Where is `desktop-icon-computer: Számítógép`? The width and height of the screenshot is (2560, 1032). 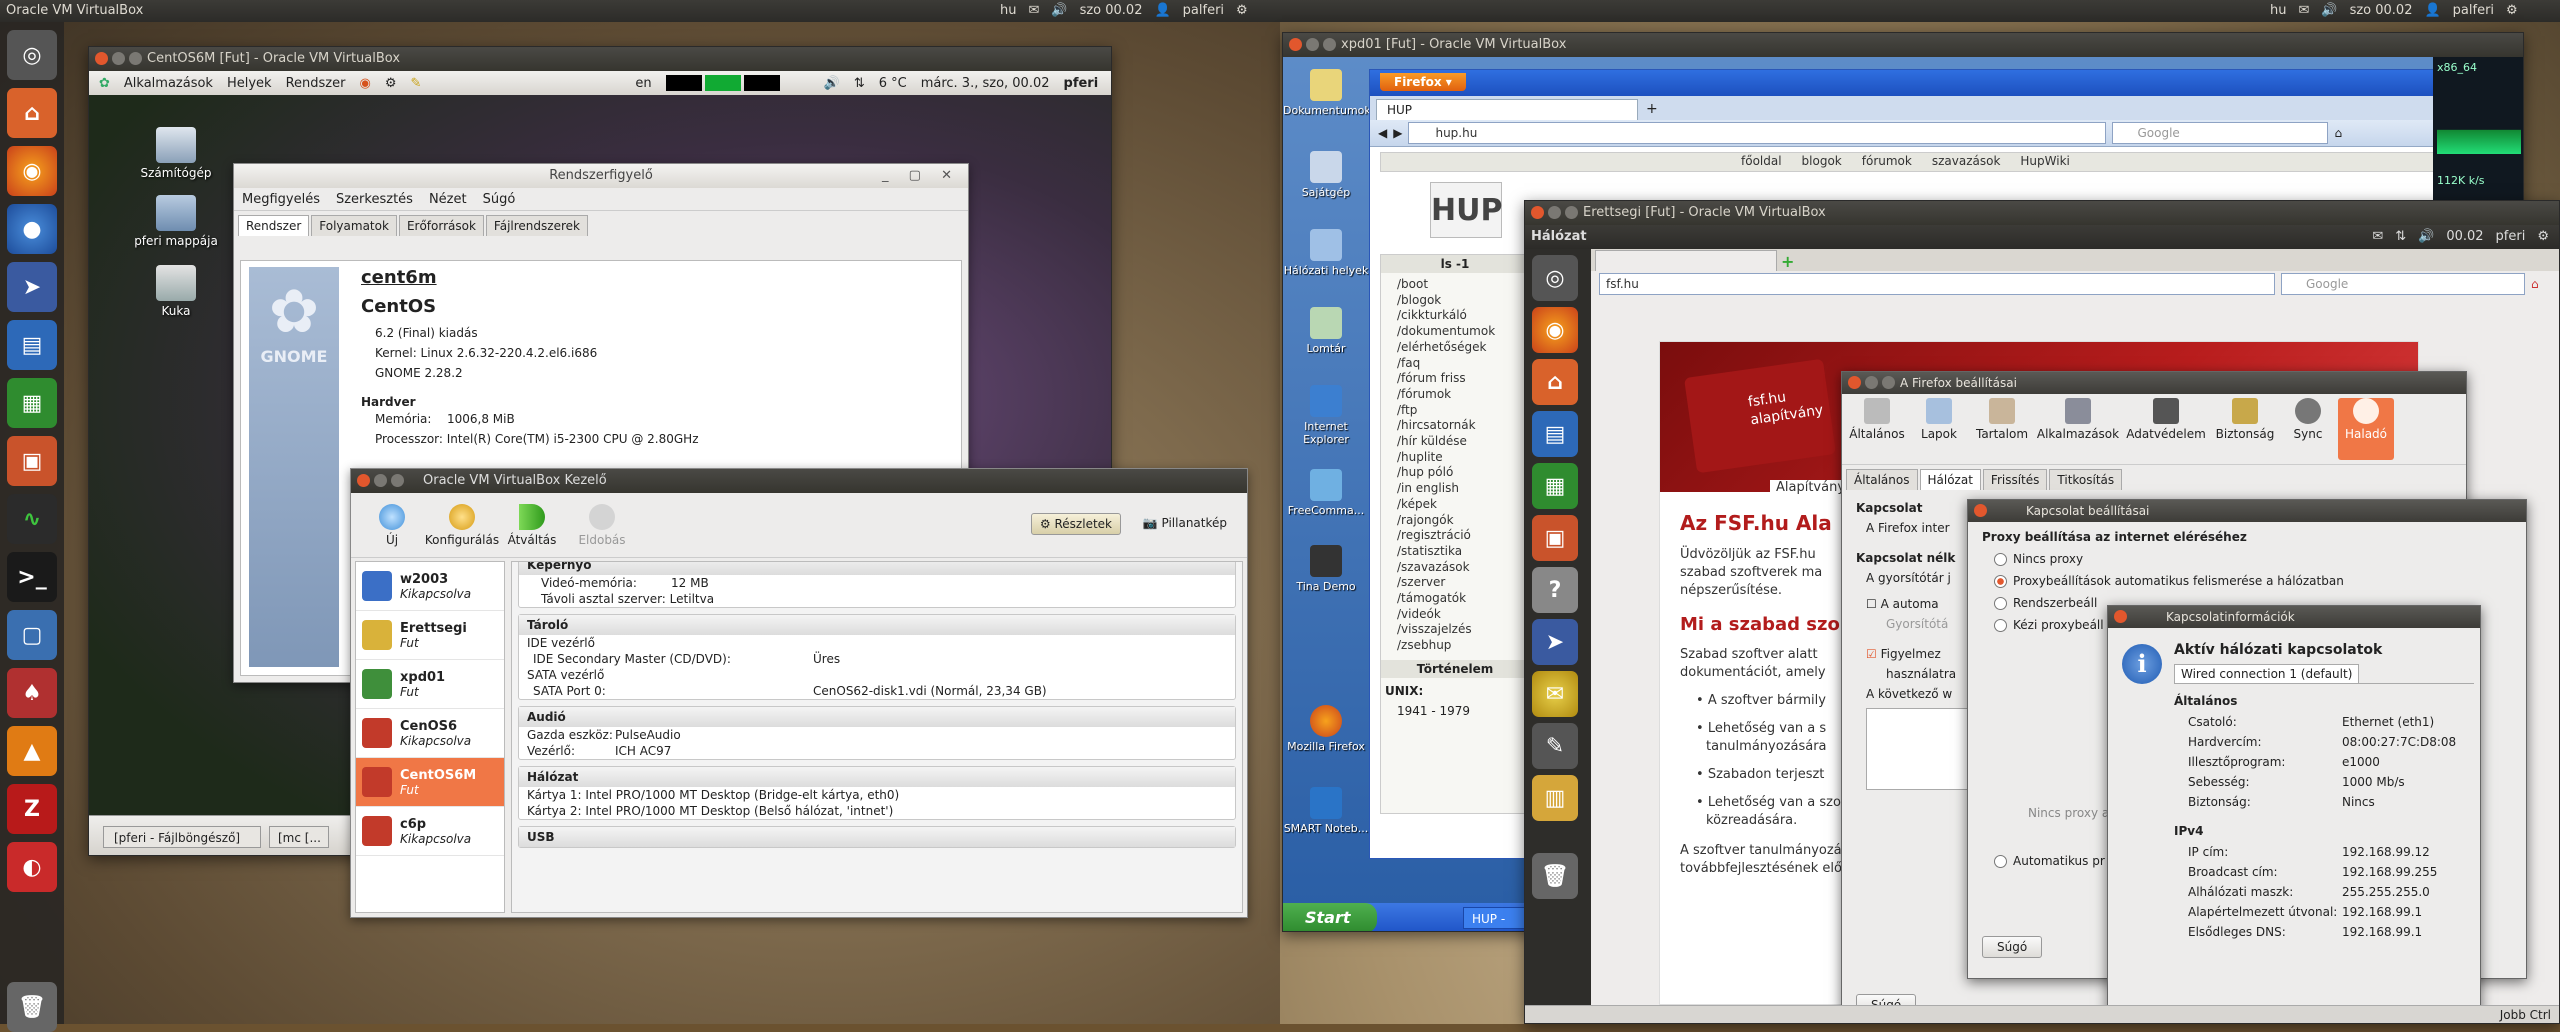
desktop-icon-computer: Számítógép is located at coordinates (176, 153).